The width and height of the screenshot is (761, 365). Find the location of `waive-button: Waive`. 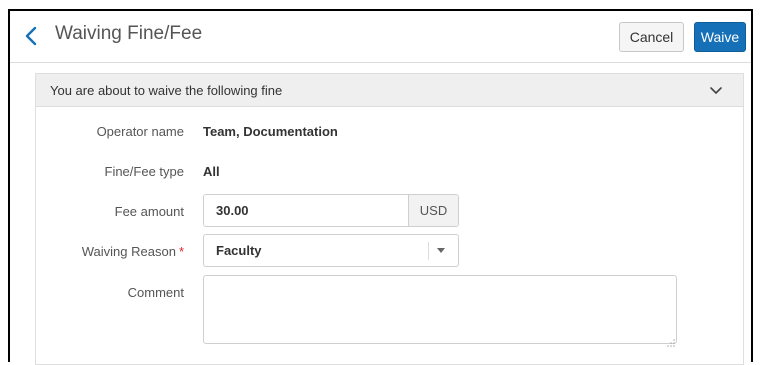

waive-button: Waive is located at coordinates (720, 37).